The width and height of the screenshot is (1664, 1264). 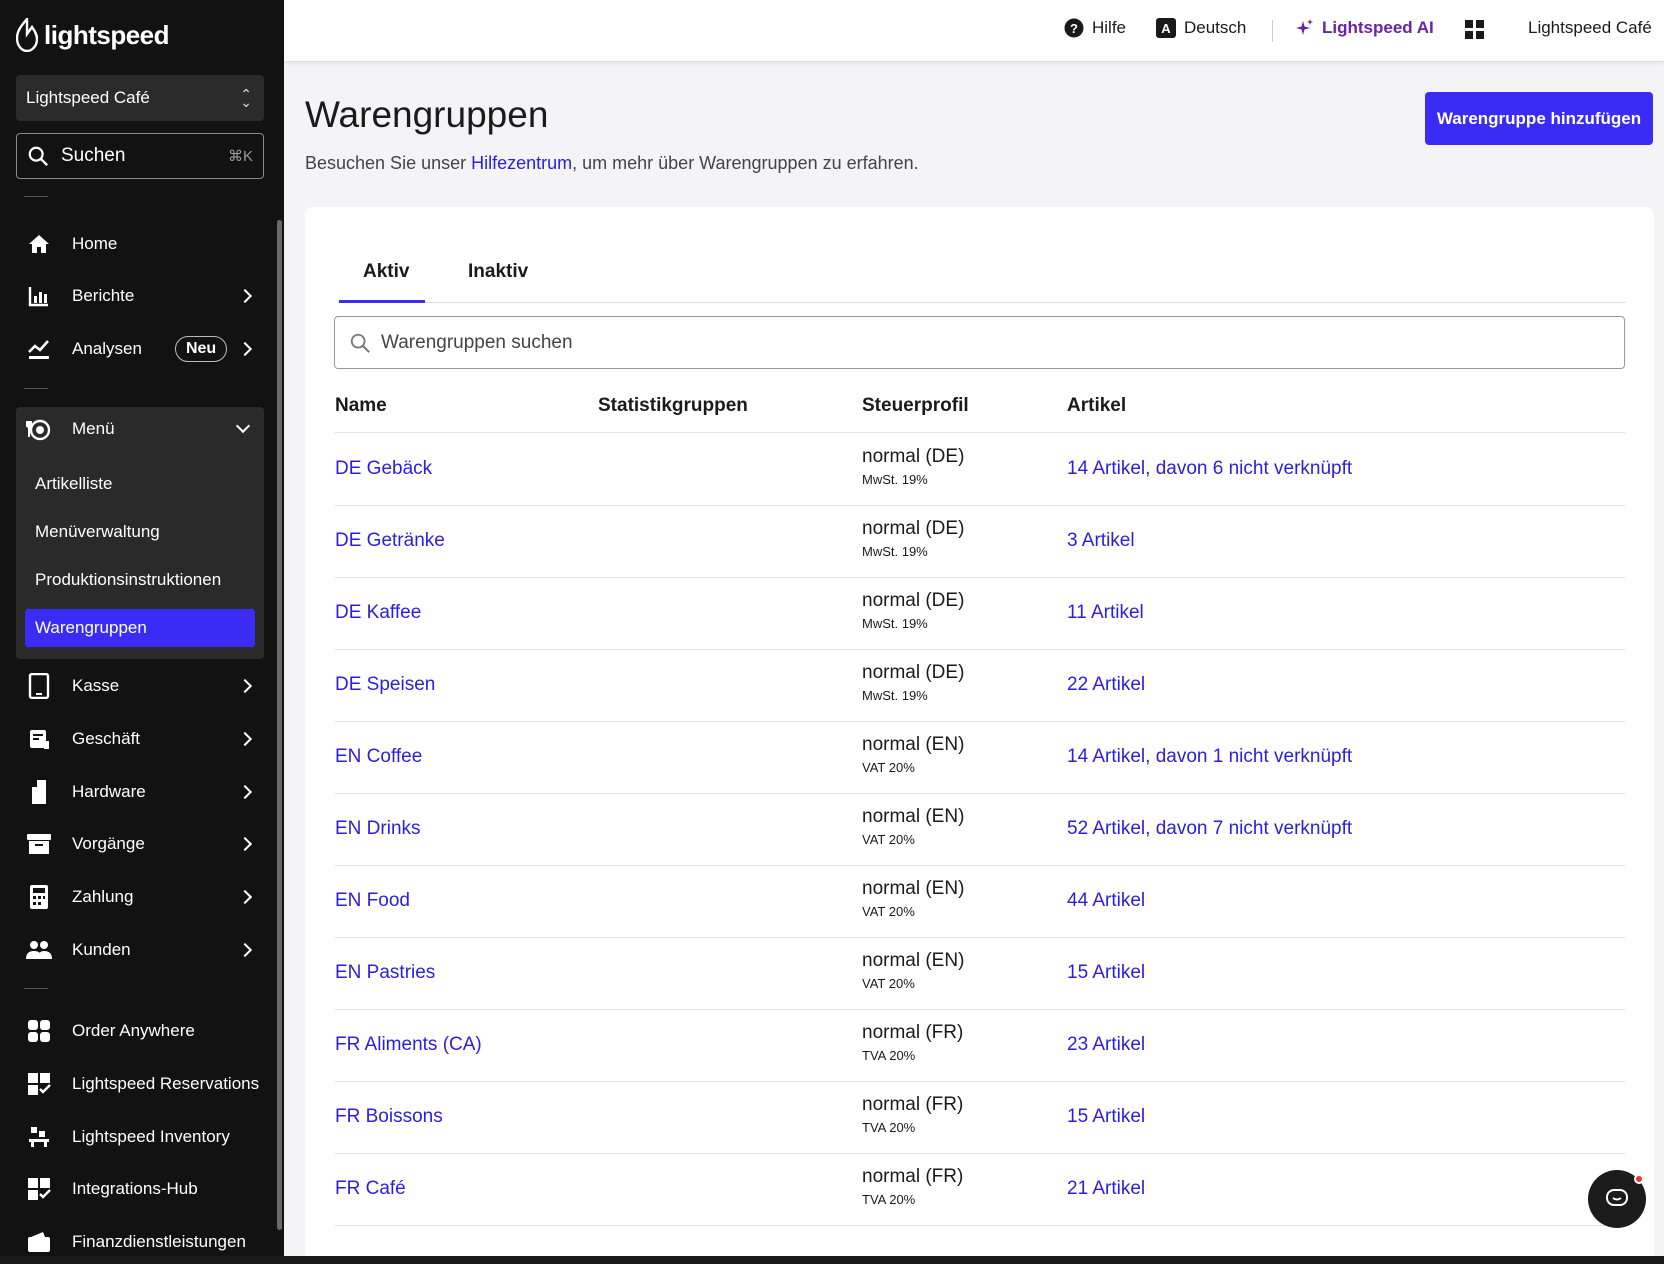 What do you see at coordinates (408, 1045) in the screenshot?
I see `product-group-name-link: FR Aliments (CA)` at bounding box center [408, 1045].